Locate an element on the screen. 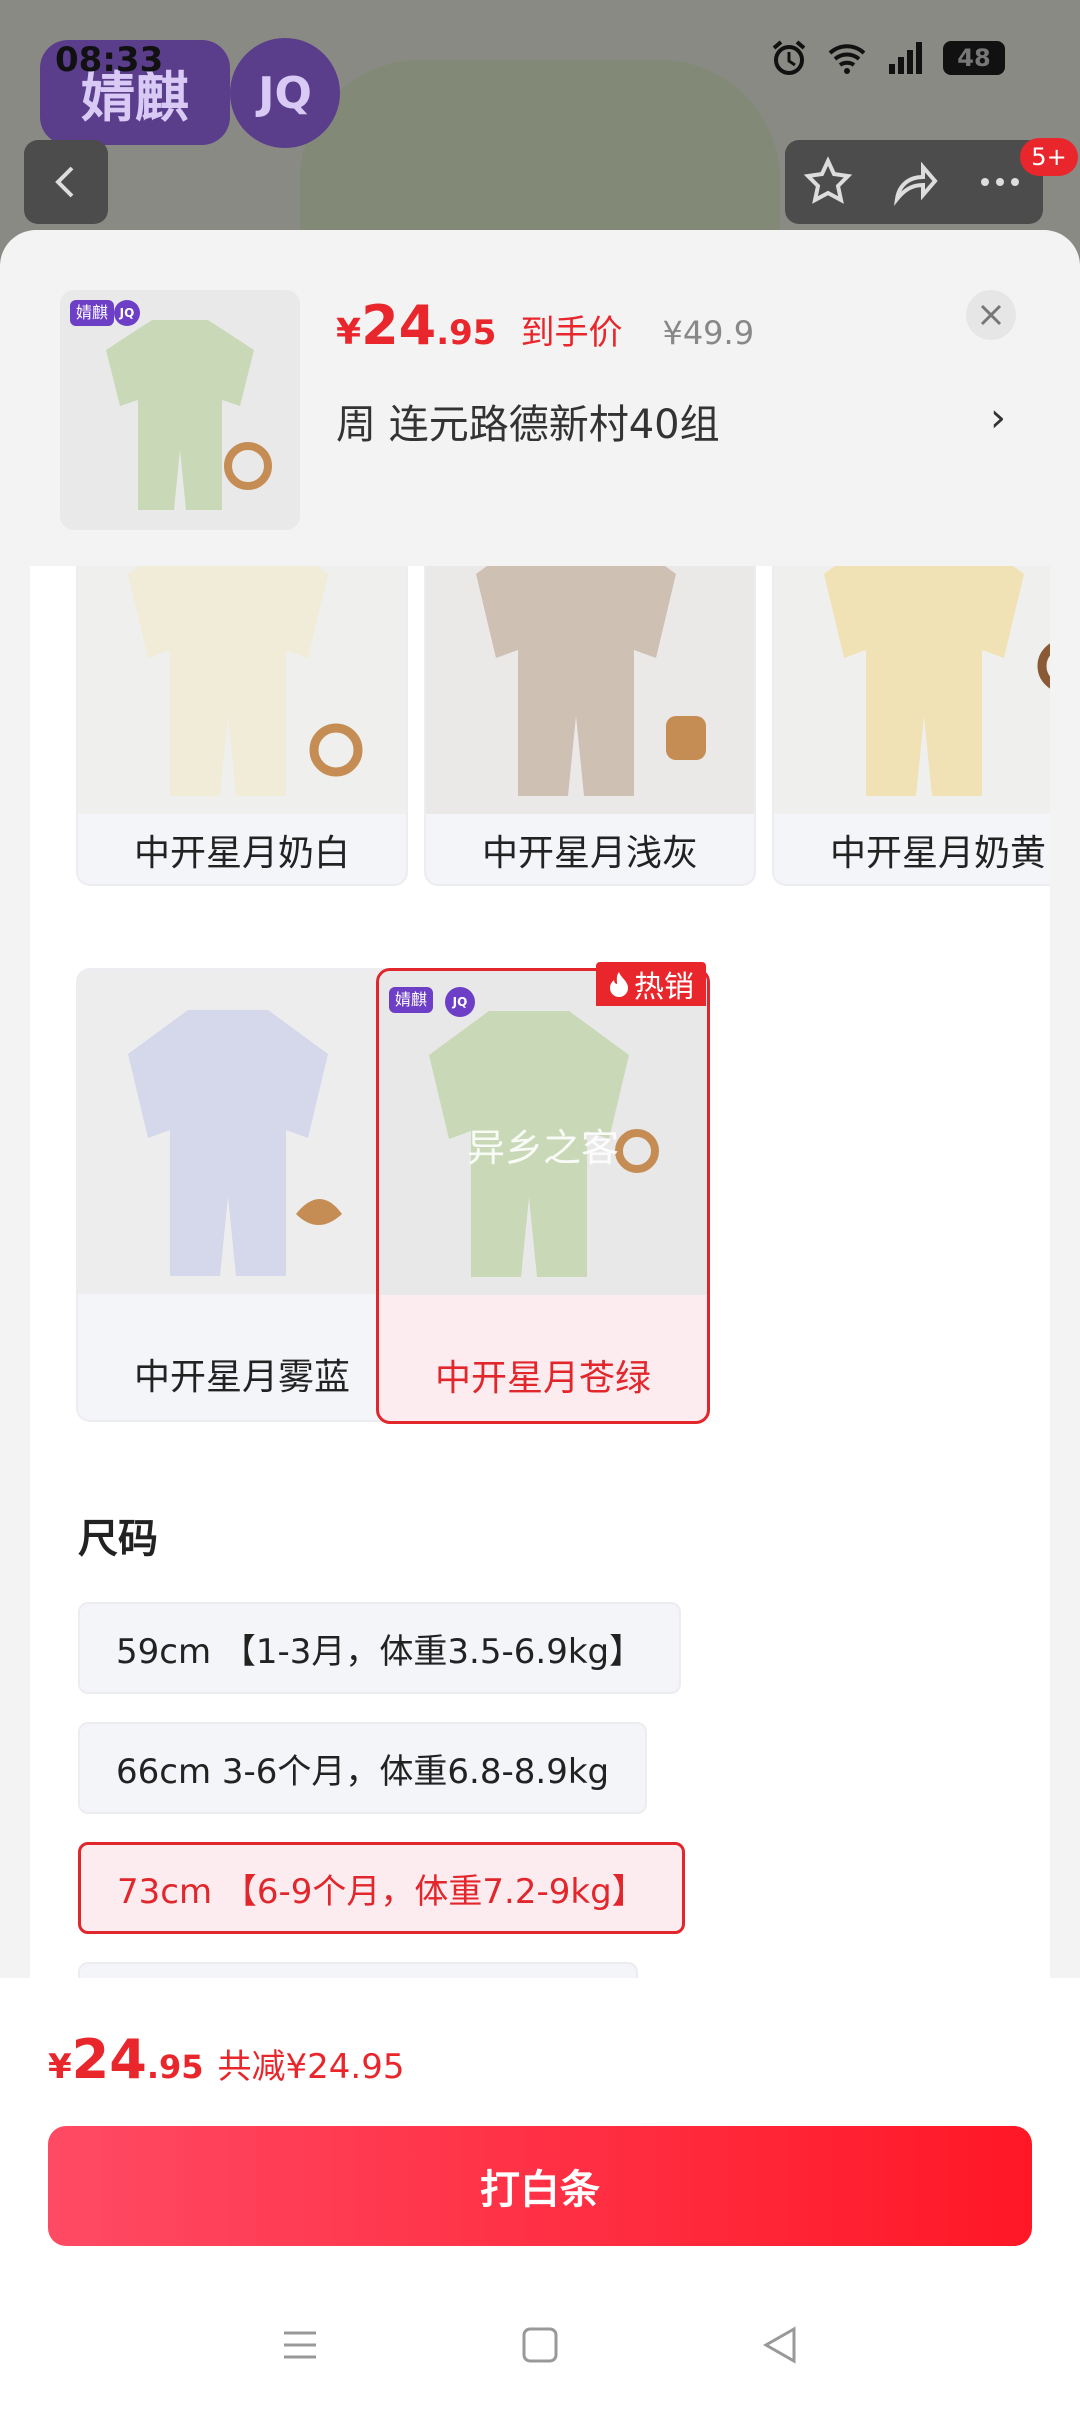 This screenshot has height=2412, width=1080. color-option-card: 中开星月浅灰 is located at coordinates (590, 726).